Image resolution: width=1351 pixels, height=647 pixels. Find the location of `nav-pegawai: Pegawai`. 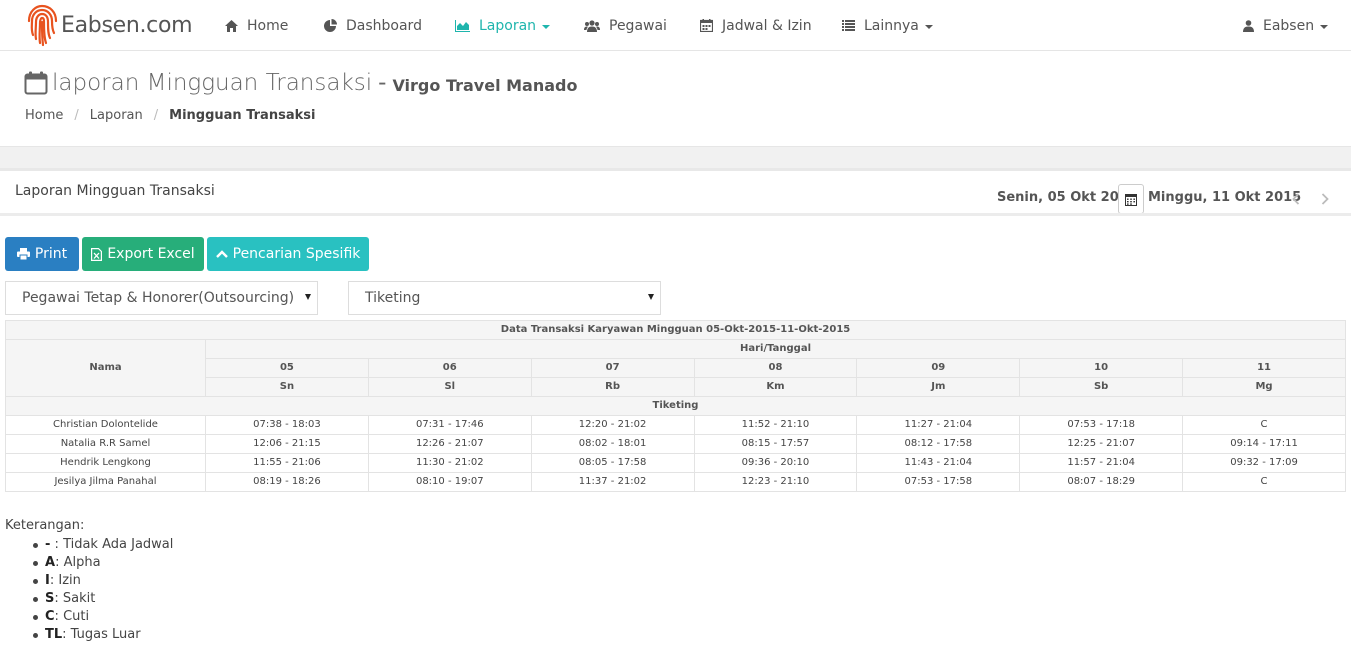

nav-pegawai: Pegawai is located at coordinates (625, 25).